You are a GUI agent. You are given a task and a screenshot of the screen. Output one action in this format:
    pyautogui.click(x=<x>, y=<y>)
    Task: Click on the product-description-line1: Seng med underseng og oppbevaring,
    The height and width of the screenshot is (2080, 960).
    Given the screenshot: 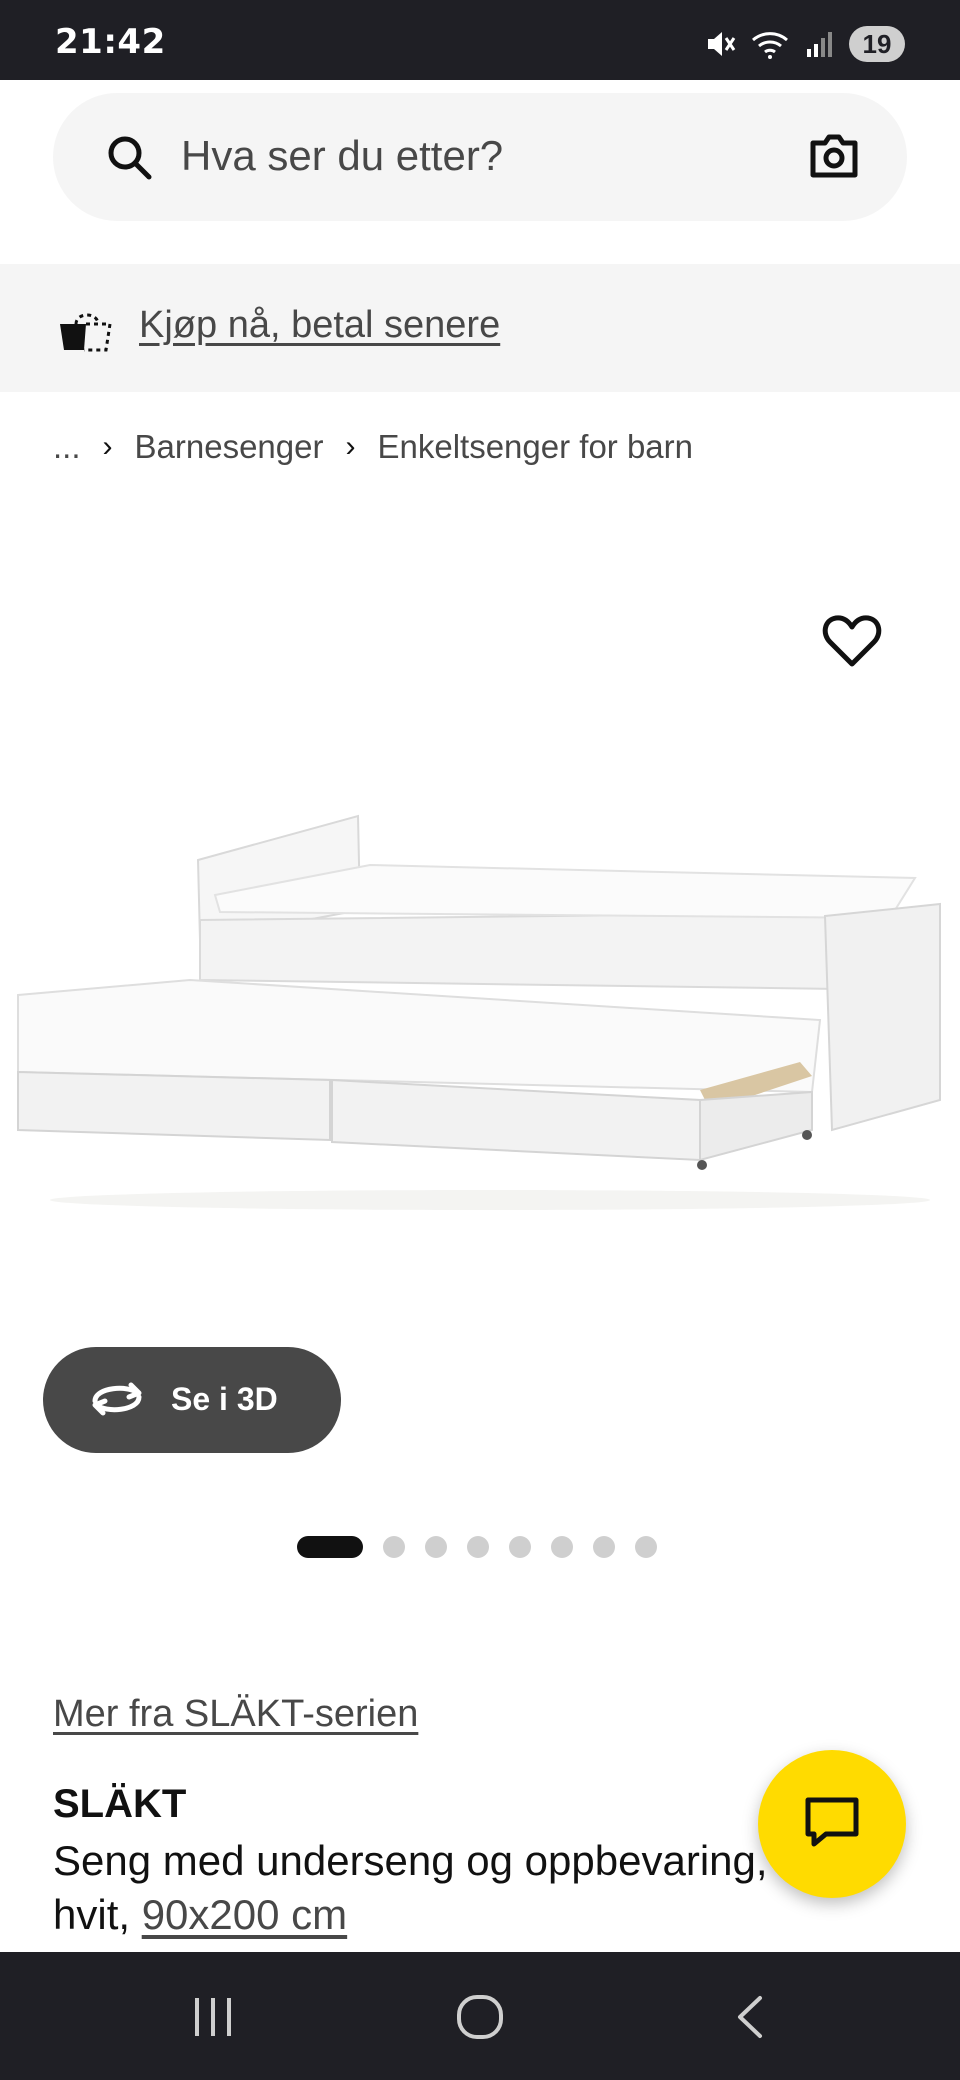 What is the action you would take?
    pyautogui.click(x=410, y=1860)
    